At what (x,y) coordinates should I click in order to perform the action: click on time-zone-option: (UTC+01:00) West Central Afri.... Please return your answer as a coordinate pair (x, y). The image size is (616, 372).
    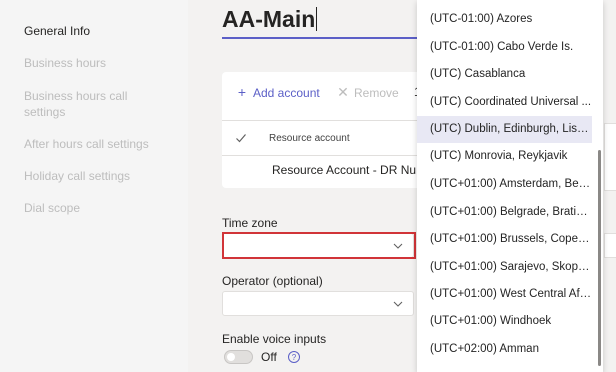
    Looking at the image, I should click on (504, 294).